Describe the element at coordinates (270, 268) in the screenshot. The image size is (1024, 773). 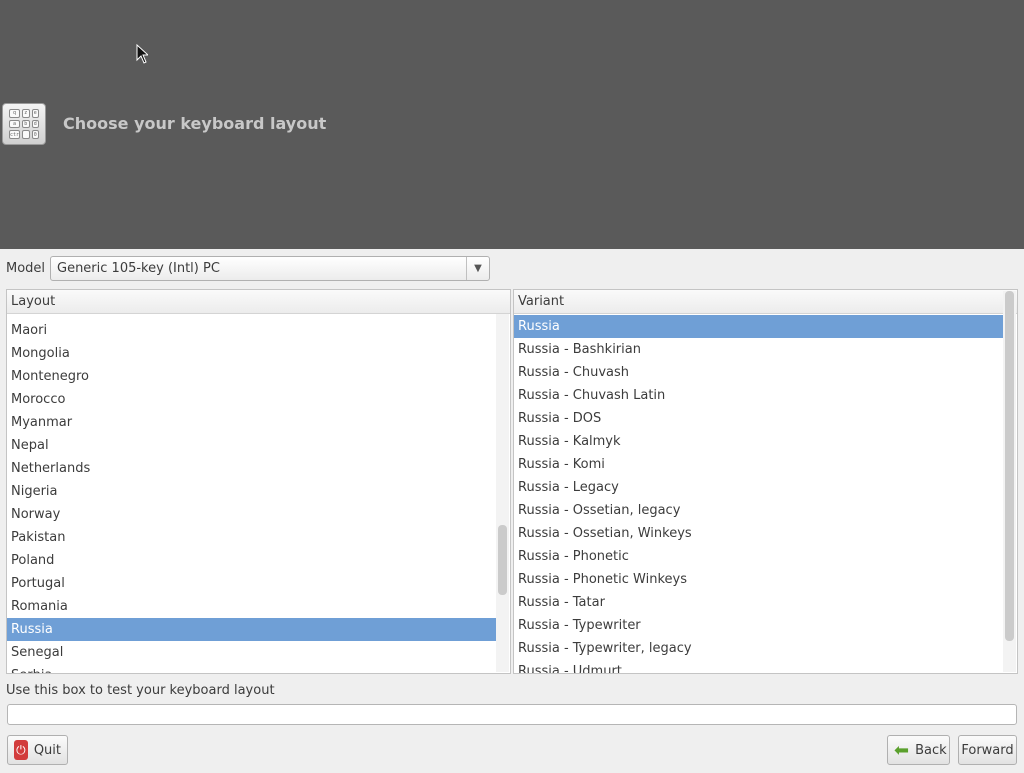
I see `model-dropdown: Generic 105-key (Intl) PC ▼` at that location.